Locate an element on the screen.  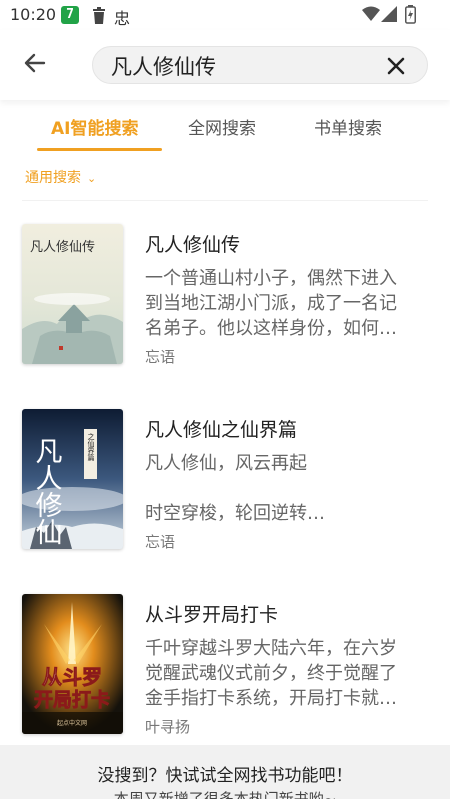
search-tabs: AI智能搜索 全网搜索 书单搜索 is located at coordinates (225, 130).